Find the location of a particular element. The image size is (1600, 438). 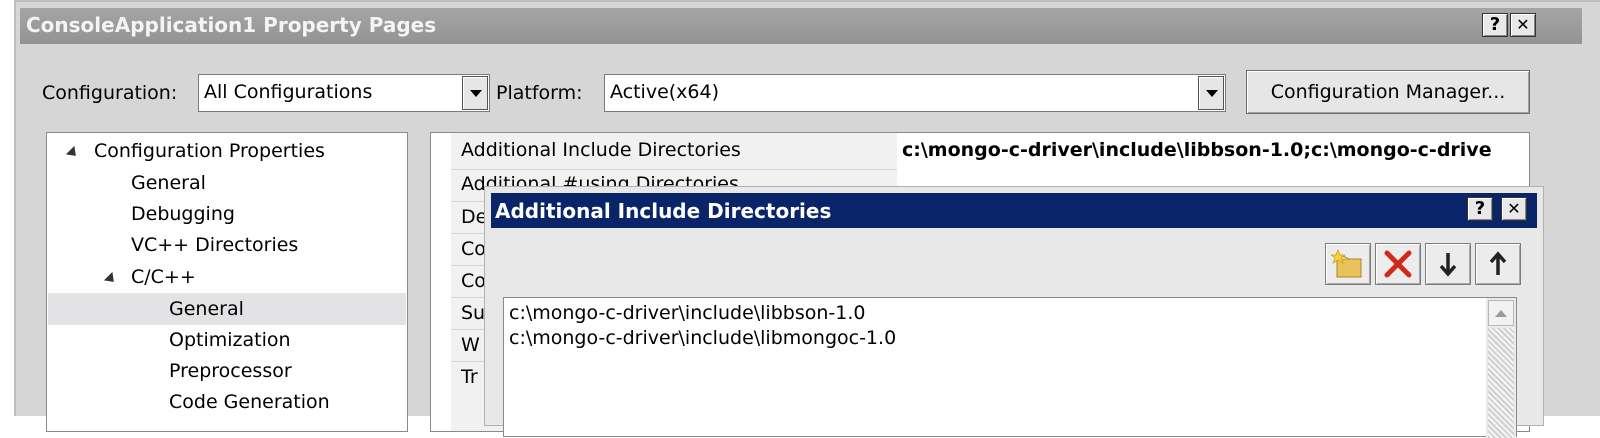

tree-item-cpp-general: General is located at coordinates (206, 309).